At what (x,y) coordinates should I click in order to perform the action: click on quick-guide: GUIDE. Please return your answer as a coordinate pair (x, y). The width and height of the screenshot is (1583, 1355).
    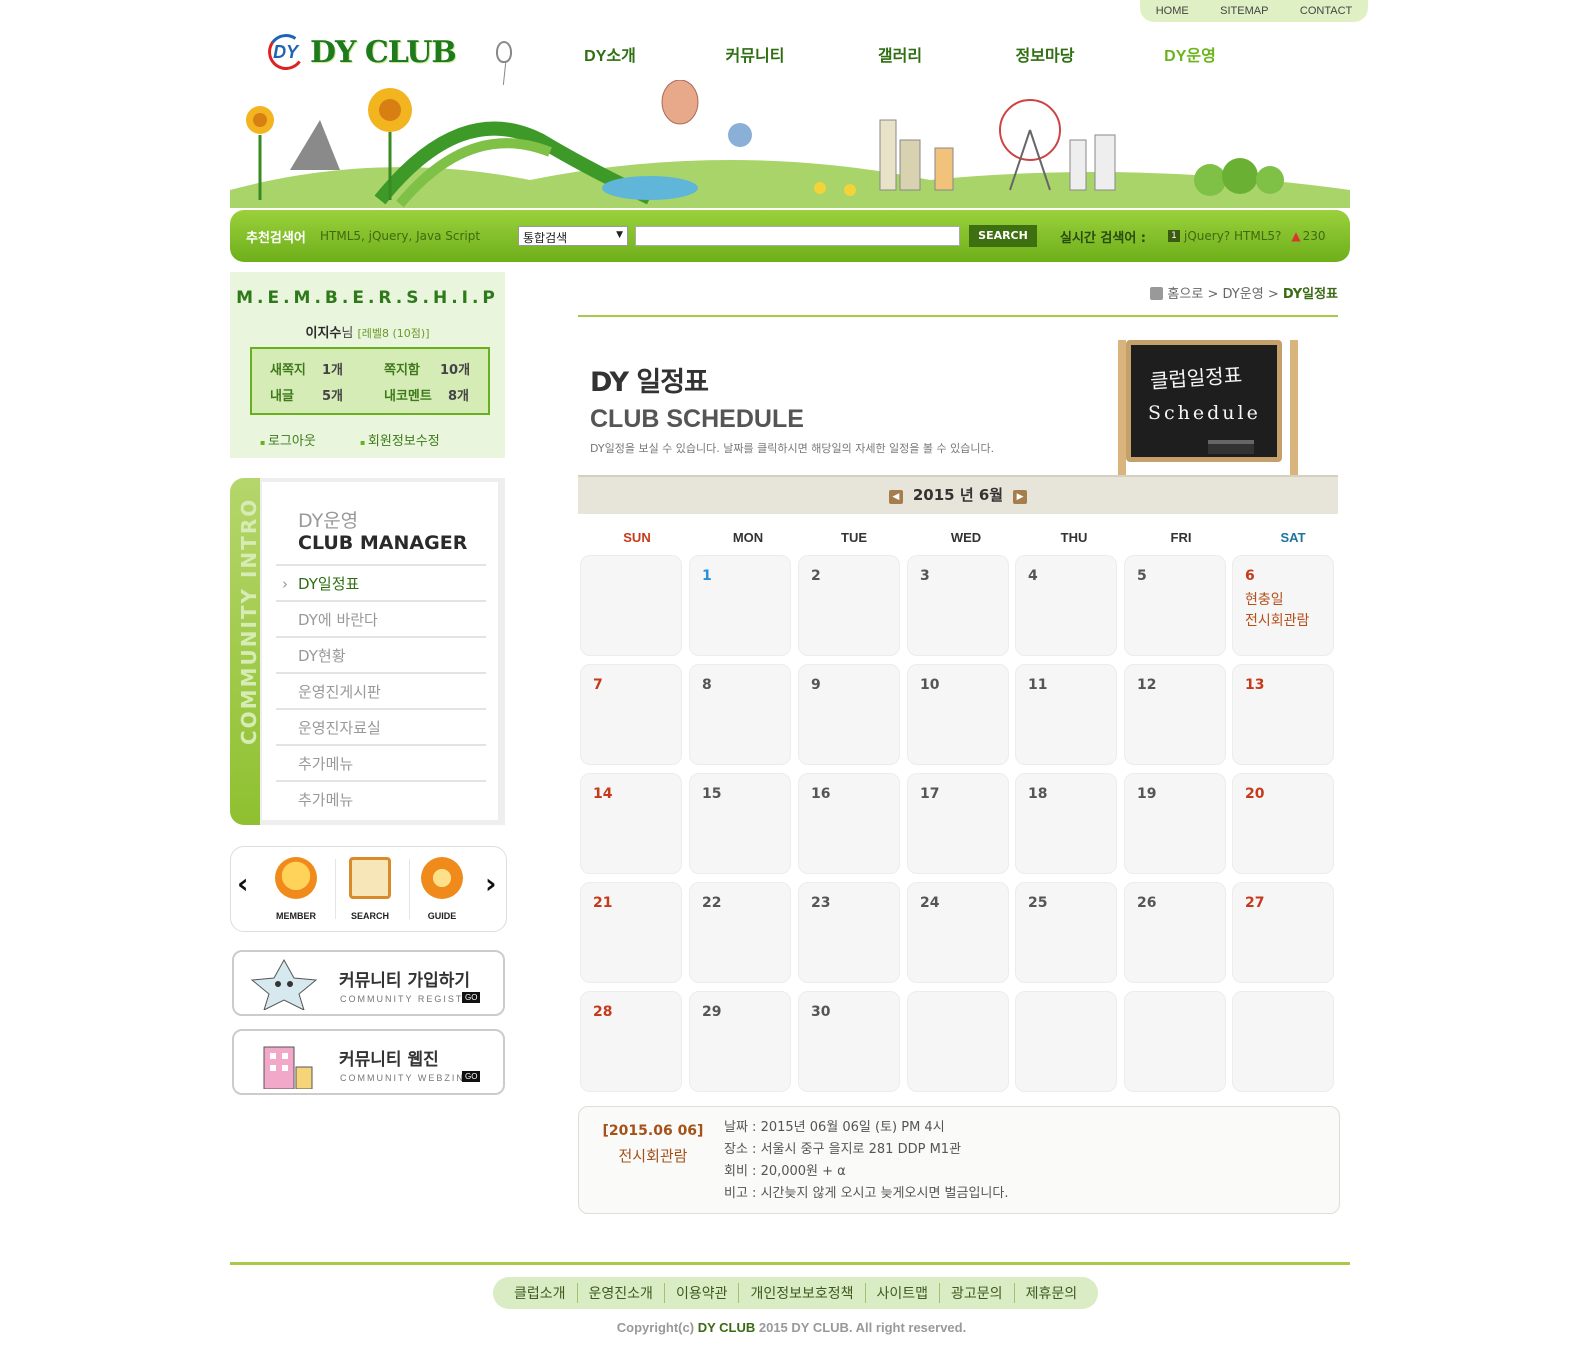
    Looking at the image, I should click on (442, 889).